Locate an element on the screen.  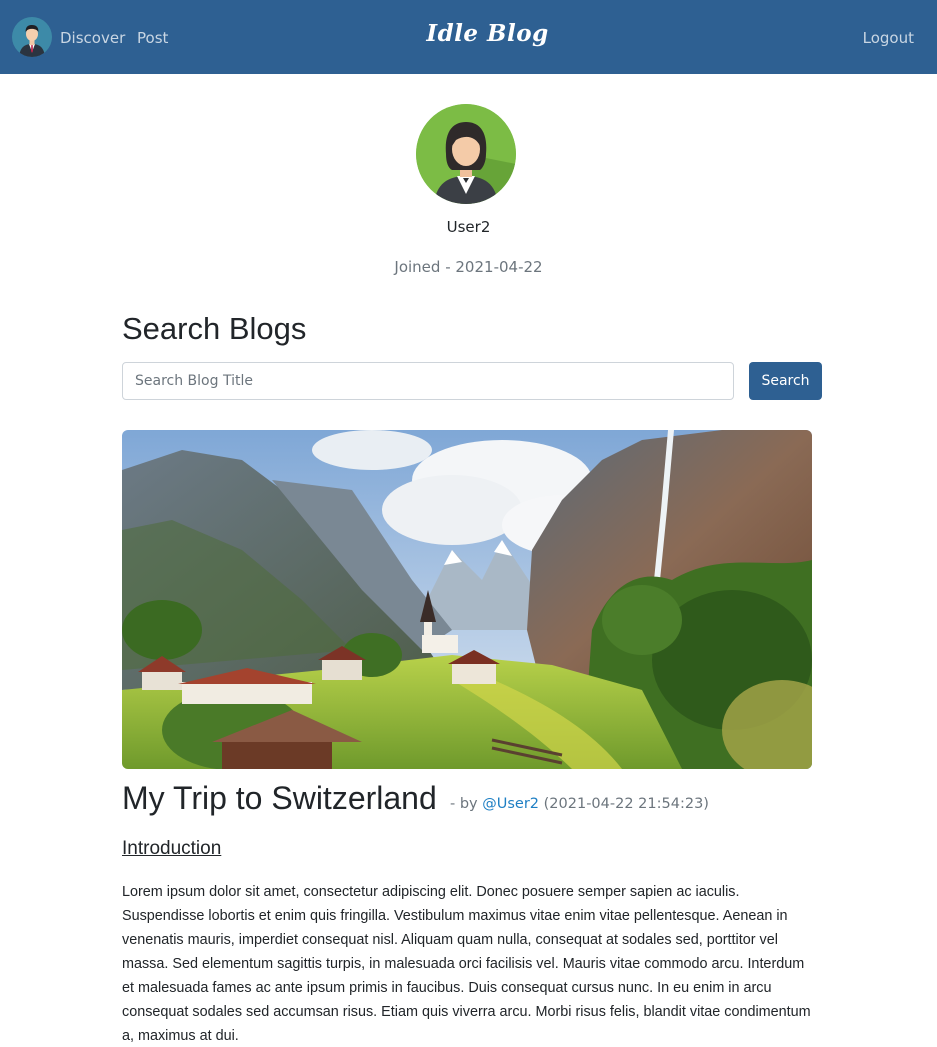
profile-avatar is located at coordinates (466, 154).